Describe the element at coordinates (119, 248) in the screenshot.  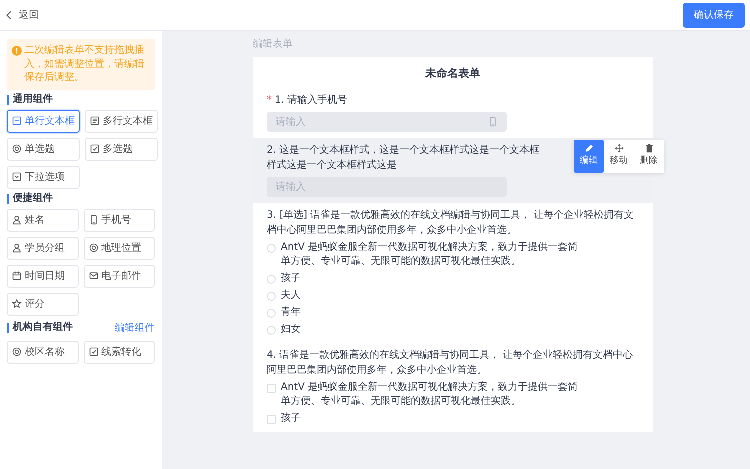
I see `component-item: 地理位置` at that location.